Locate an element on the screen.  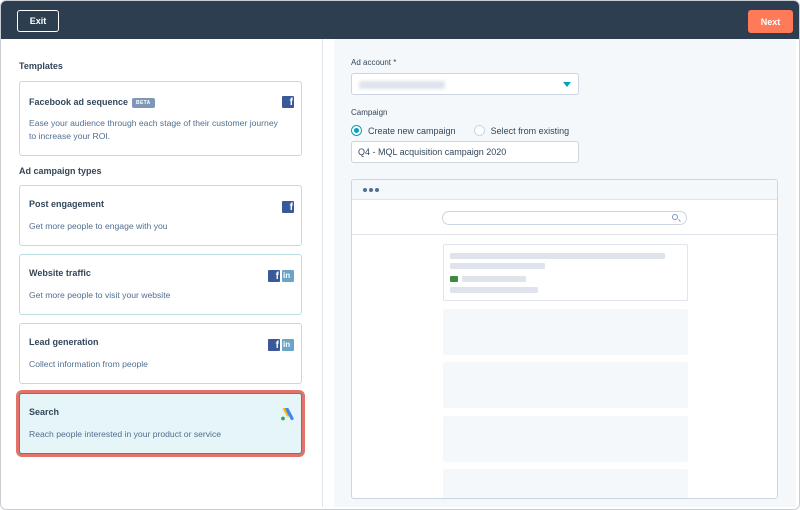
next-button: Next is located at coordinates (770, 21).